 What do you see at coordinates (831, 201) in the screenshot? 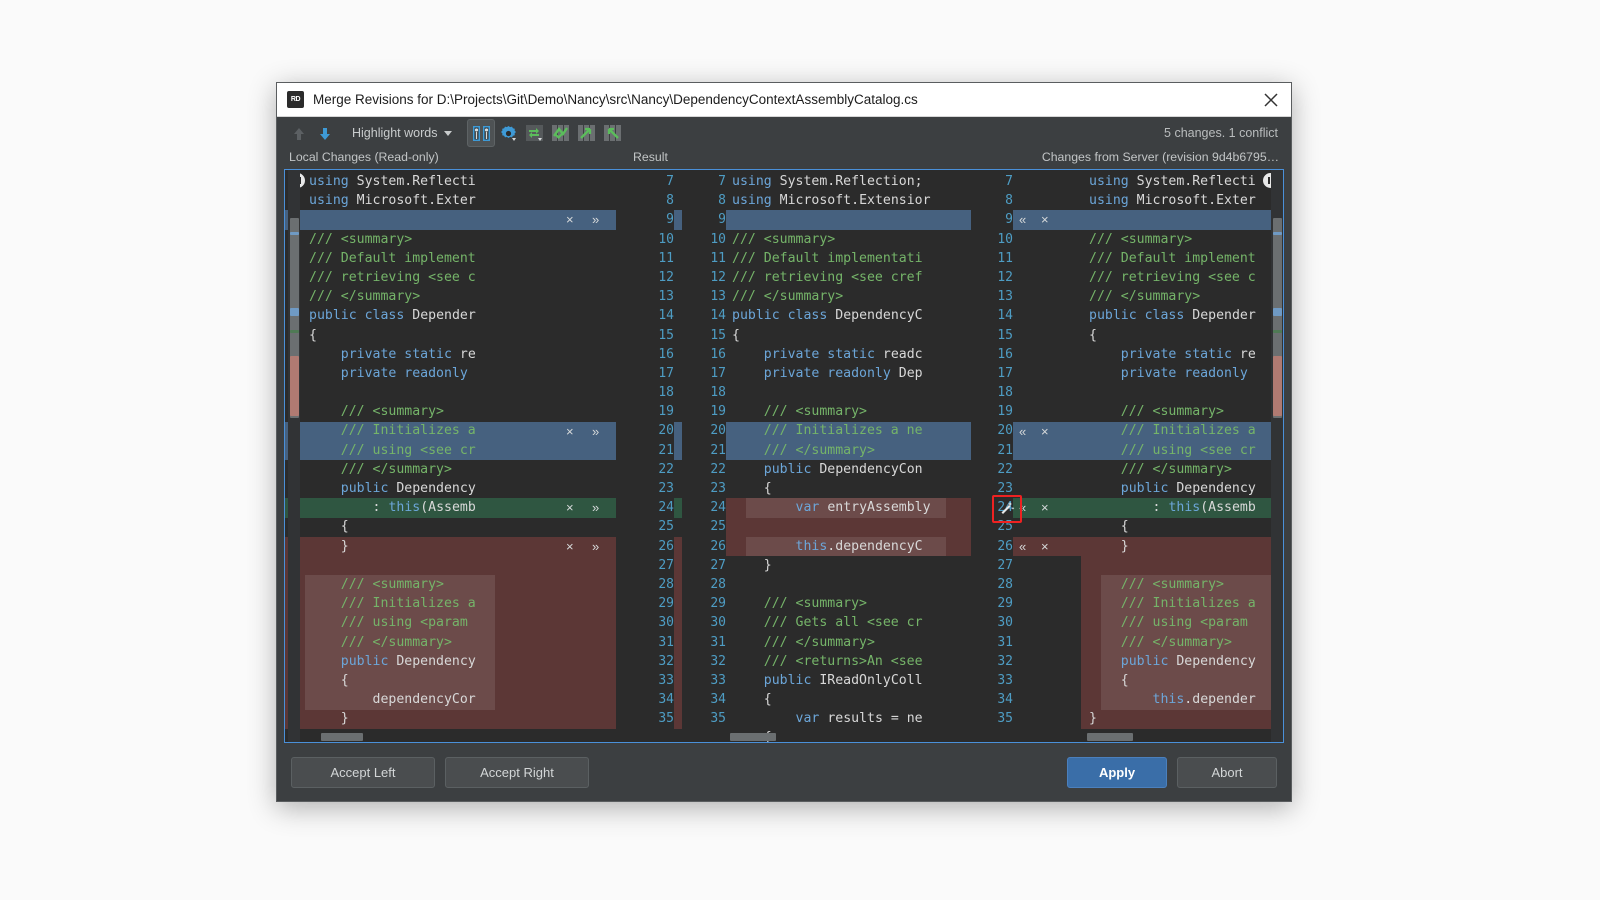
I see `code-line: using Microsoft.Extensior` at bounding box center [831, 201].